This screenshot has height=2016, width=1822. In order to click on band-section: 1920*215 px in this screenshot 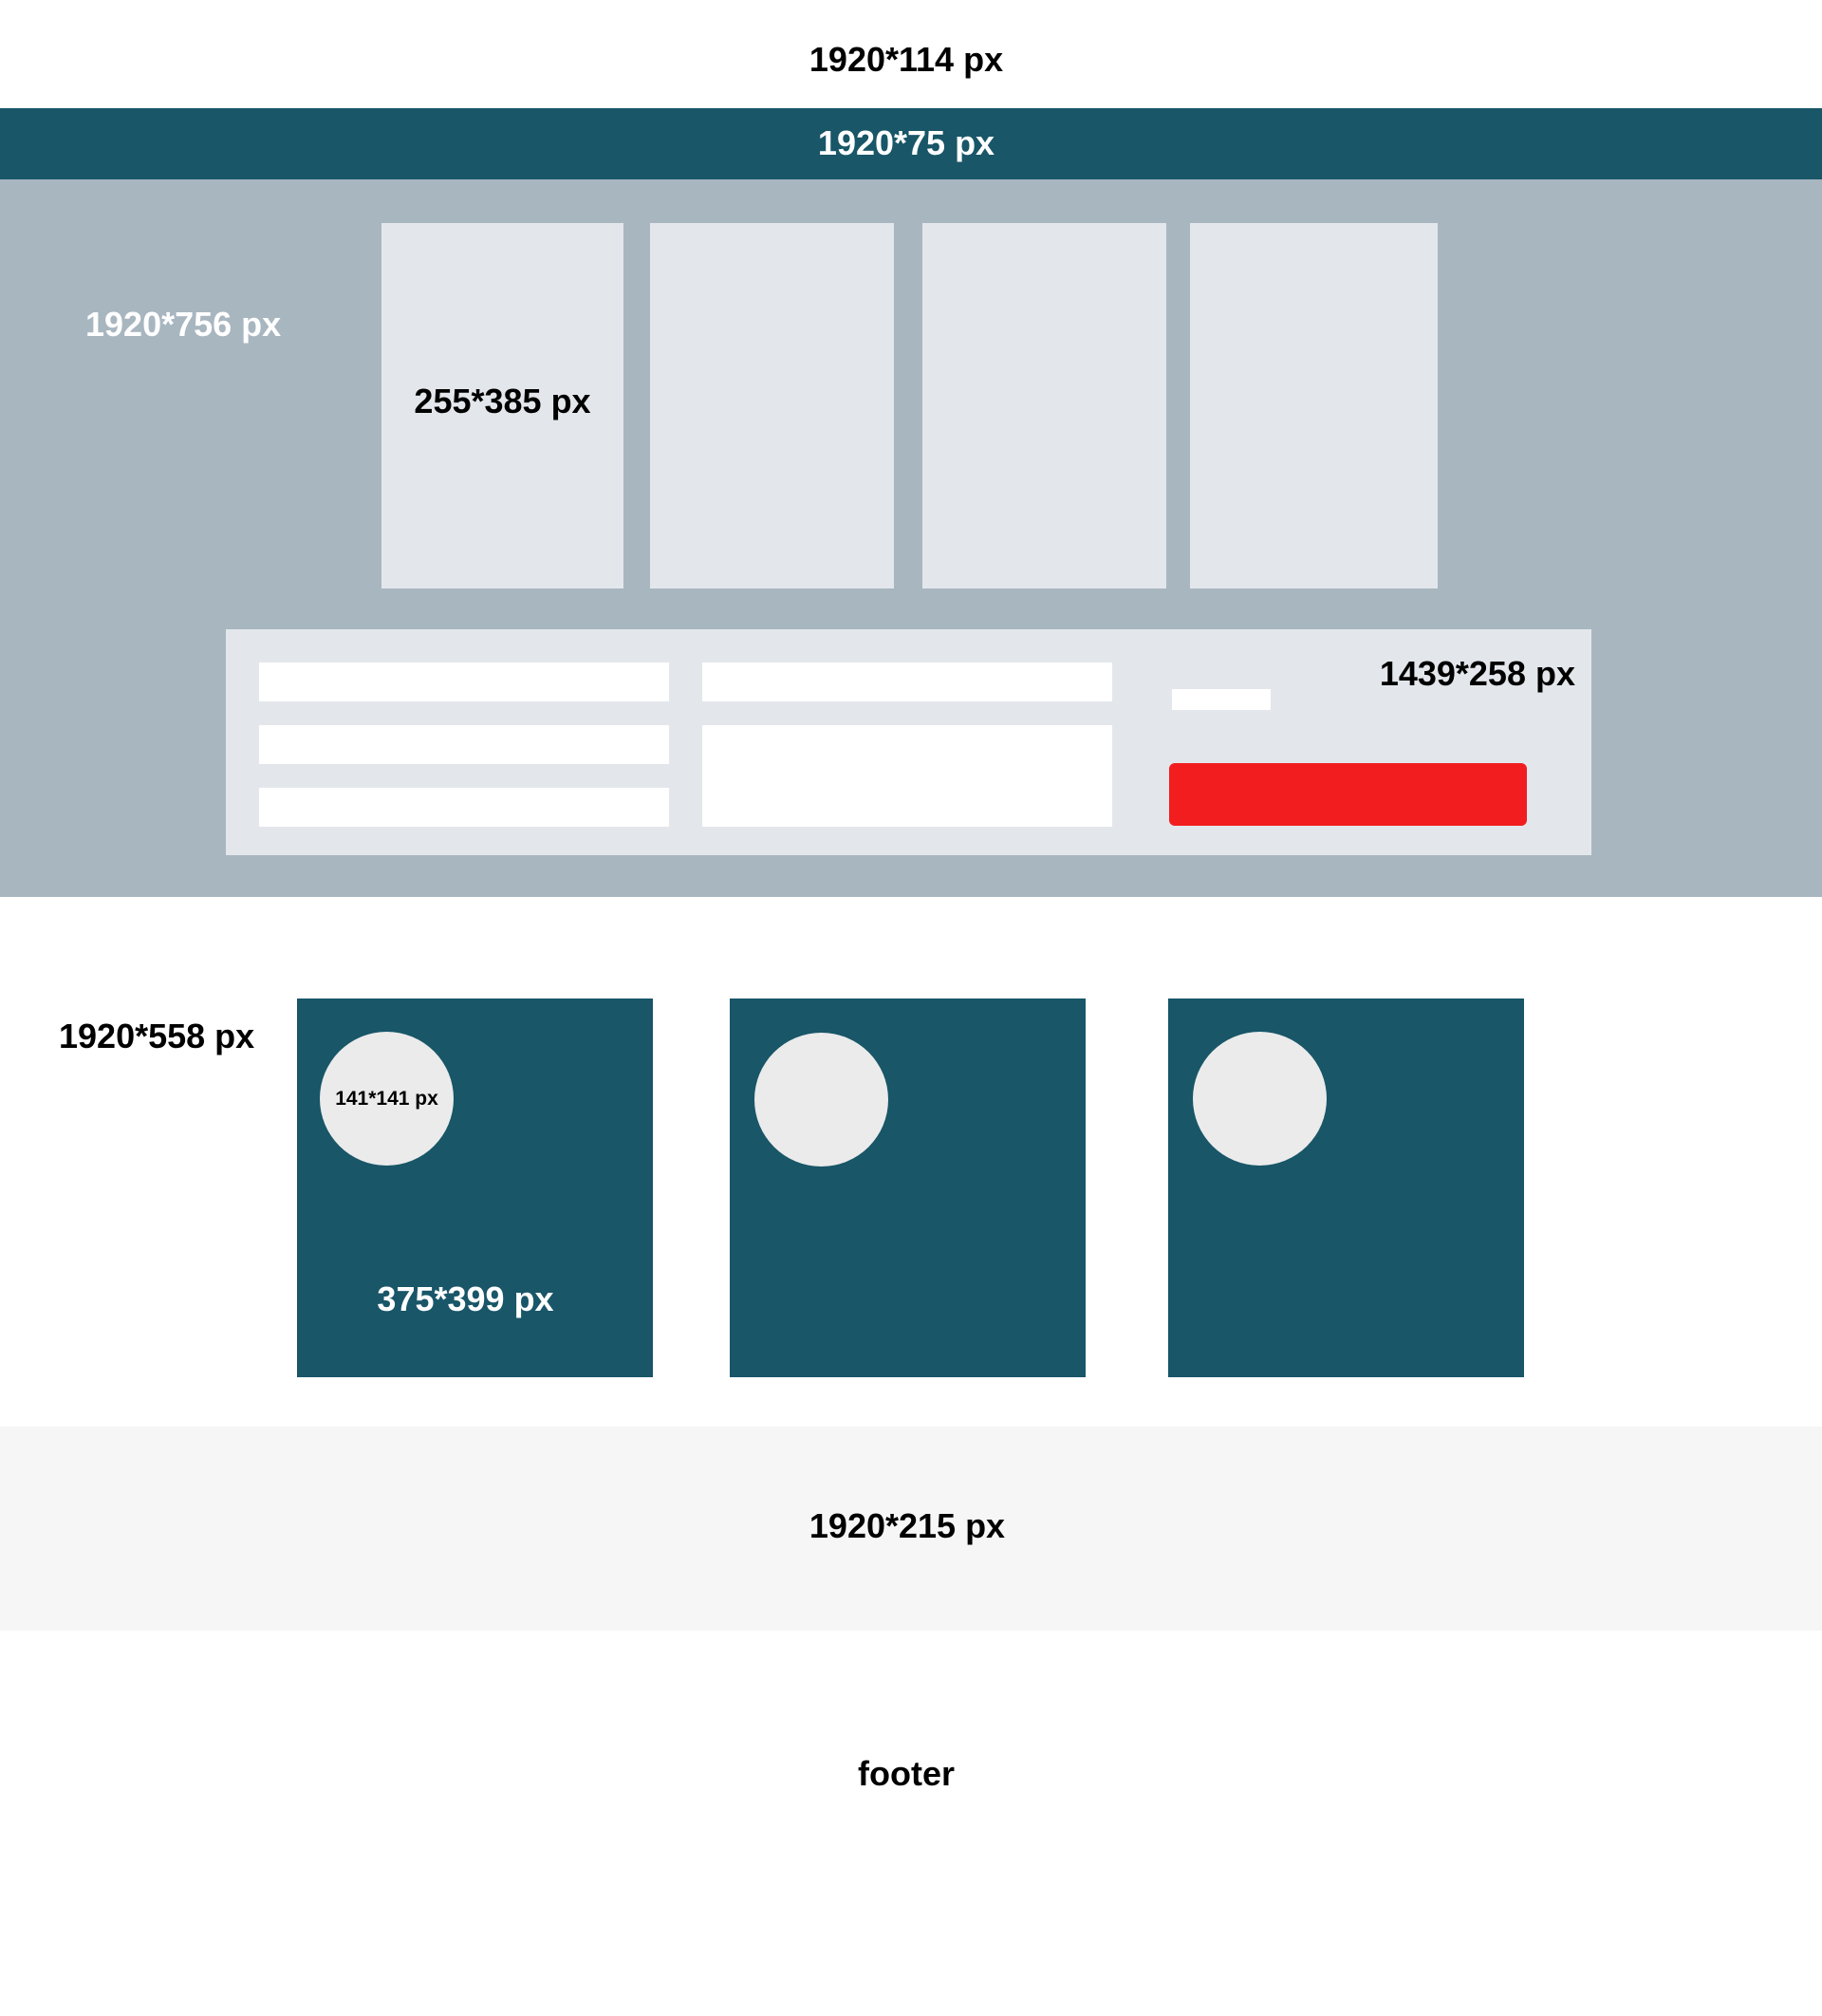, I will do `click(911, 1529)`.